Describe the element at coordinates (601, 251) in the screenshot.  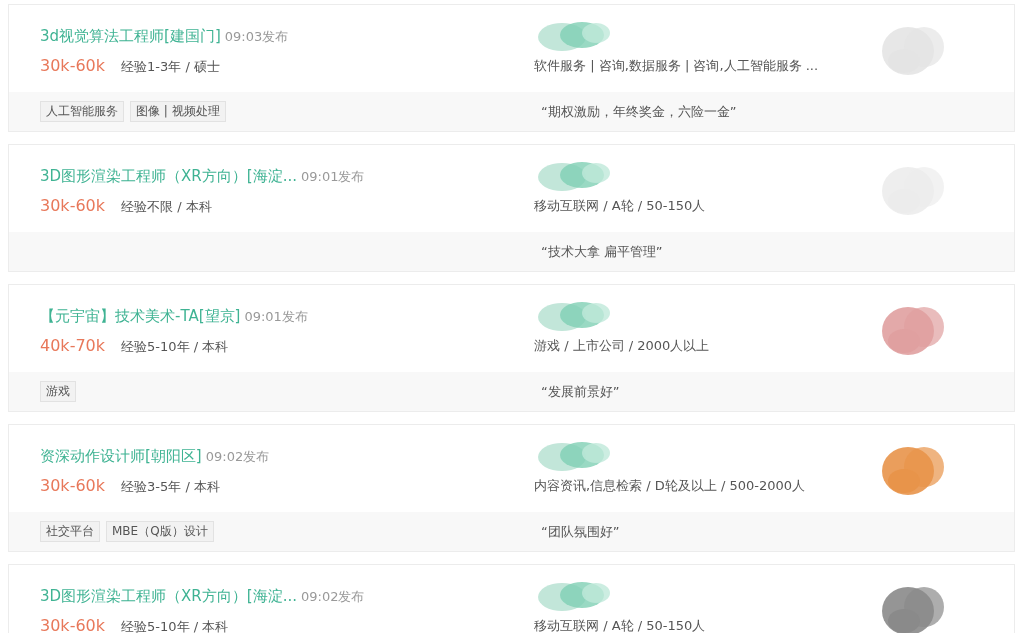
I see `benefits-quote: “技术大拿 扁平管理”` at that location.